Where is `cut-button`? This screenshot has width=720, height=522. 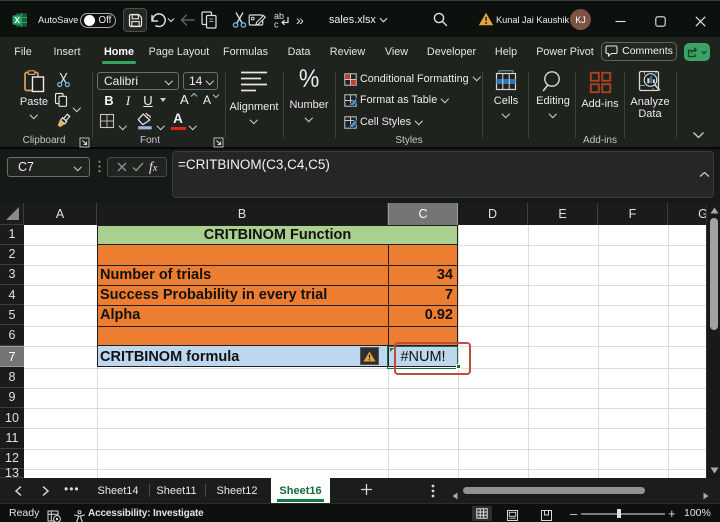
cut-button is located at coordinates (63, 82).